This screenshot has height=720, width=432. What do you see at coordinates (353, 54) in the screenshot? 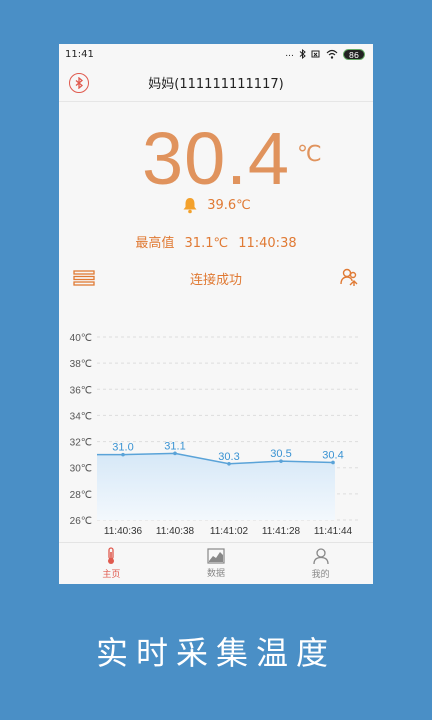
I see `battery-indicator: 86` at bounding box center [353, 54].